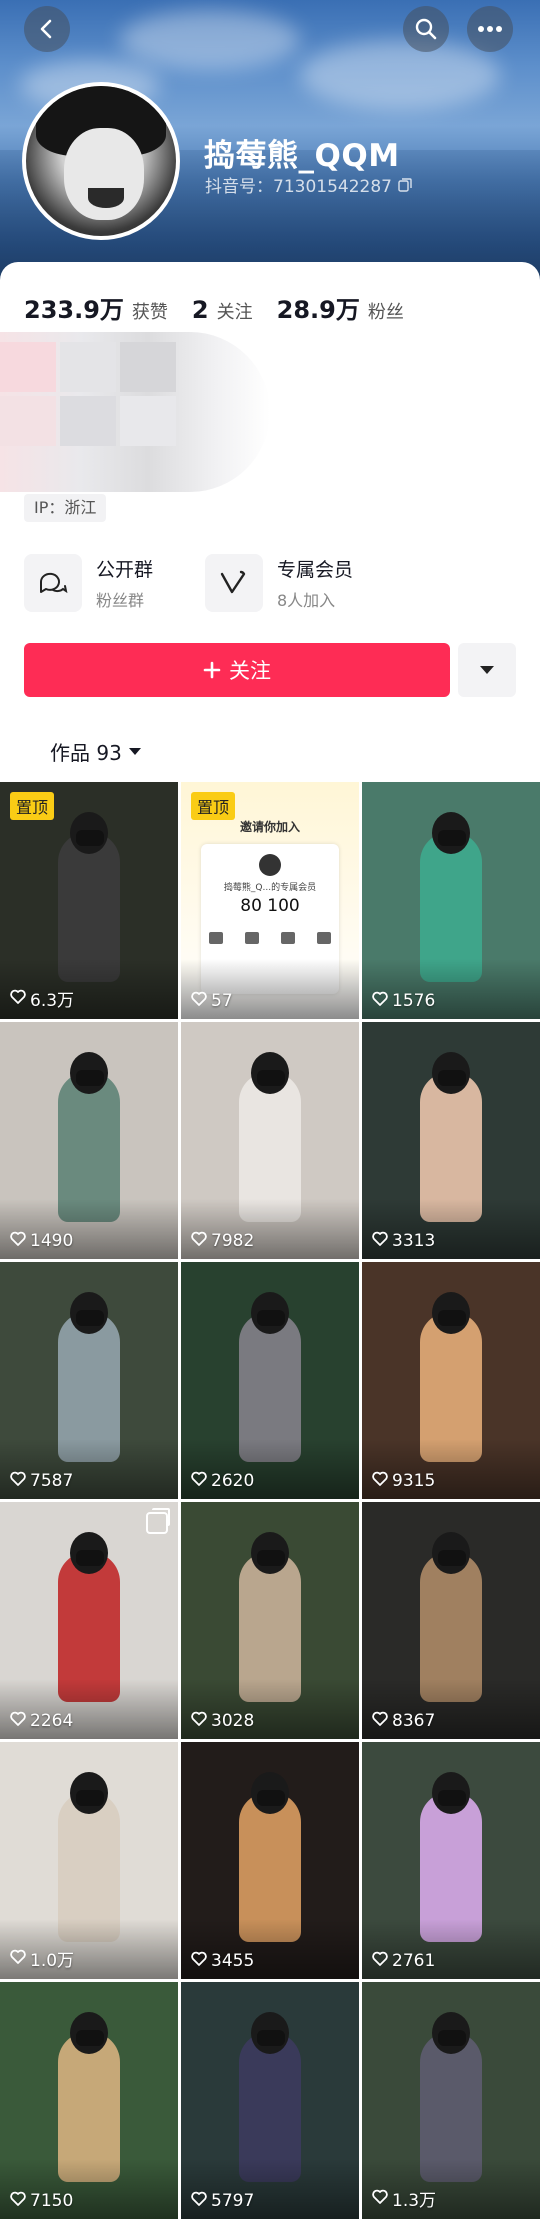 The height and width of the screenshot is (2233, 540). What do you see at coordinates (414, 1001) in the screenshot?
I see `like-count-text: 1576` at bounding box center [414, 1001].